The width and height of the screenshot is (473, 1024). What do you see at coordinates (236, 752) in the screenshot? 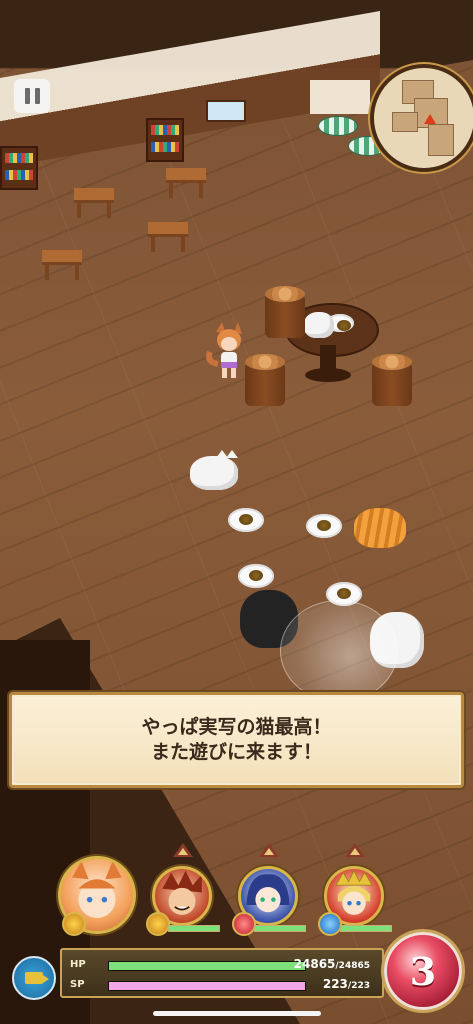
I see `dialog-line-2: また遊びに来ます！` at bounding box center [236, 752].